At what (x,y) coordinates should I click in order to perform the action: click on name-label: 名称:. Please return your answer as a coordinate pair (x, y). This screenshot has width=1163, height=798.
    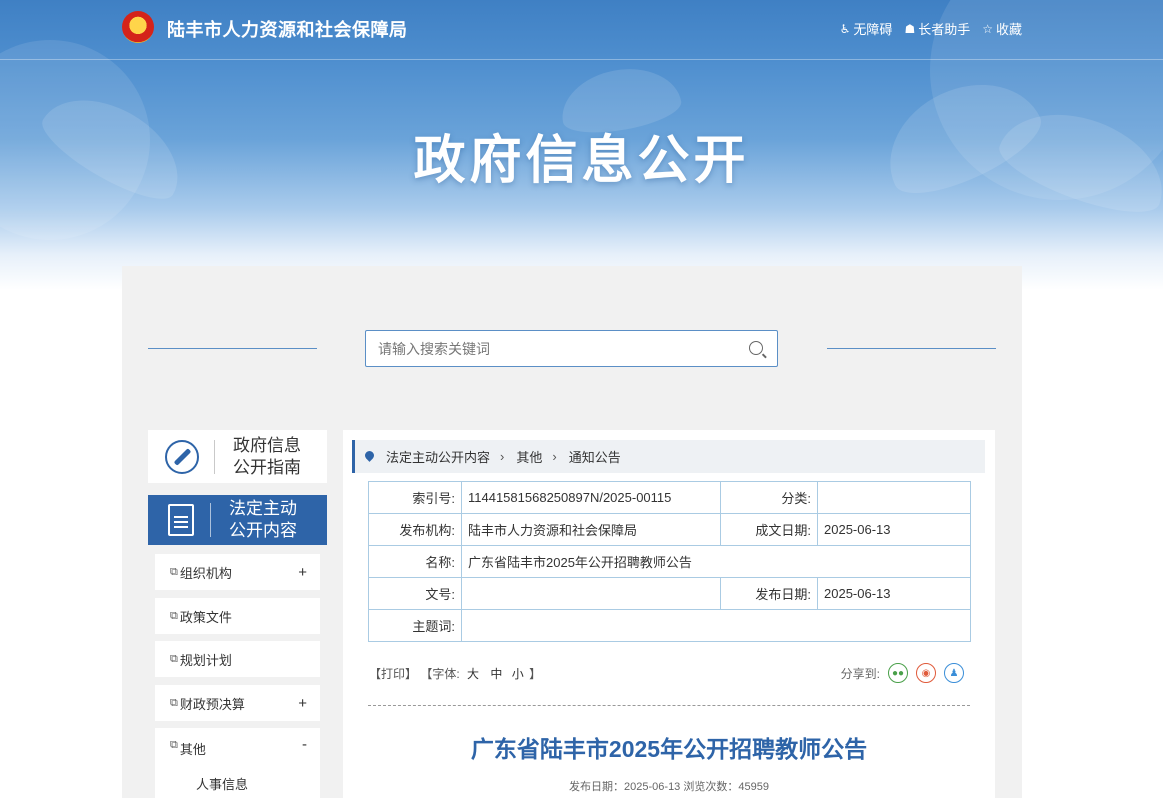
    Looking at the image, I should click on (415, 561).